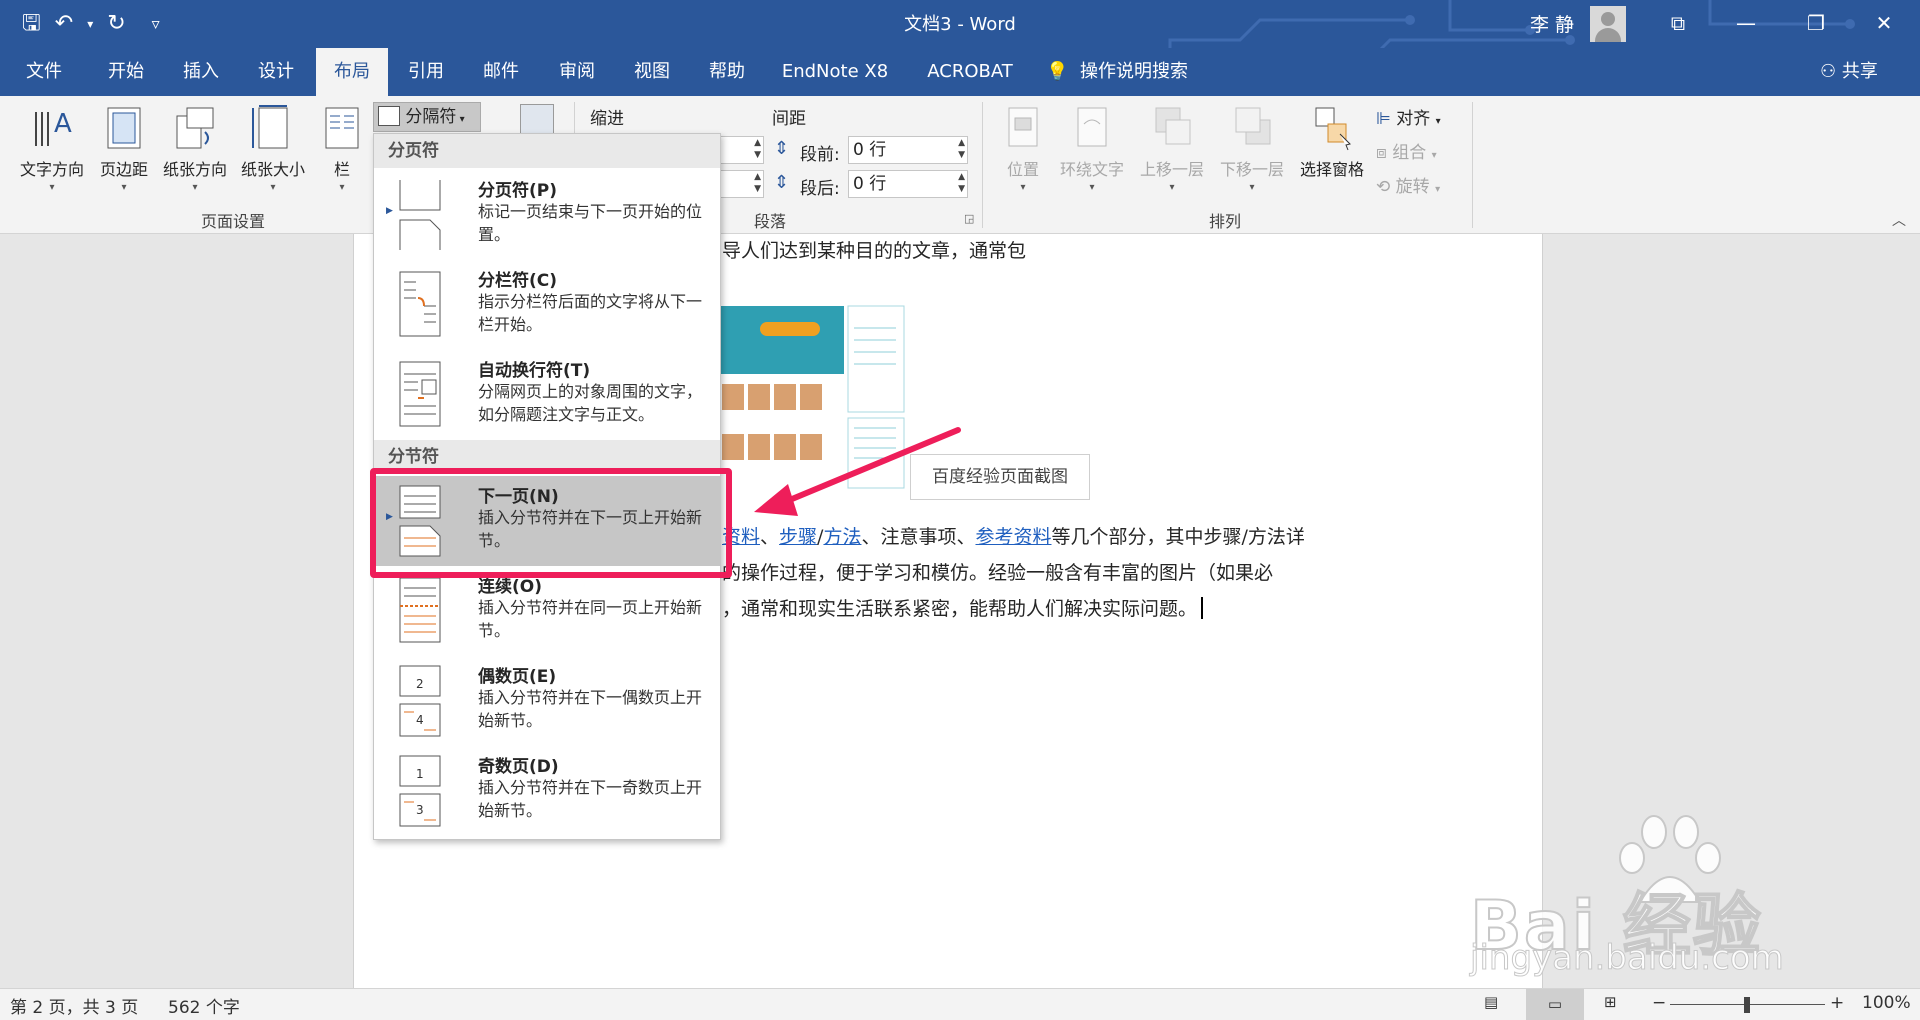 This screenshot has height=1020, width=1920. Describe the element at coordinates (201, 72) in the screenshot. I see `tab-insert: 插入` at that location.